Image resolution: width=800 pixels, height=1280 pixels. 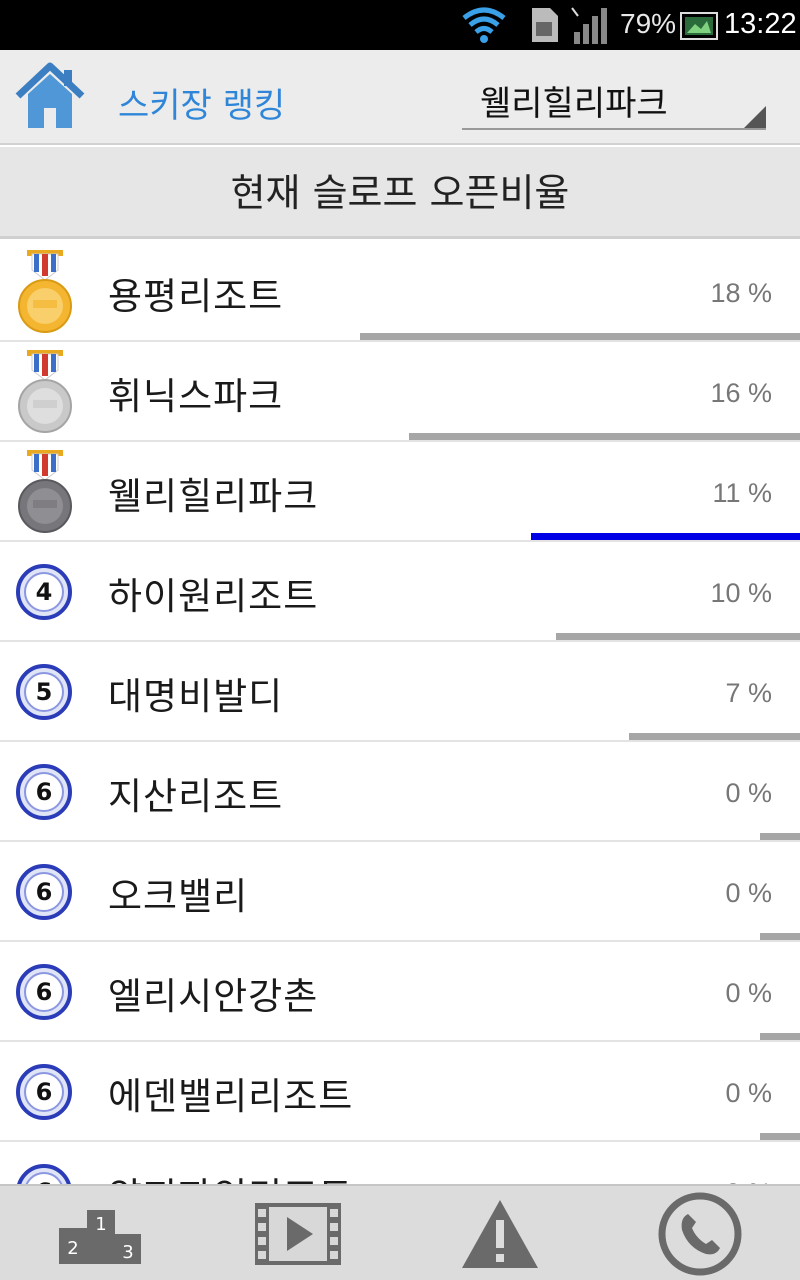 What do you see at coordinates (400, 592) in the screenshot?
I see `ranking-row: 4 하이원리조트 10 %` at bounding box center [400, 592].